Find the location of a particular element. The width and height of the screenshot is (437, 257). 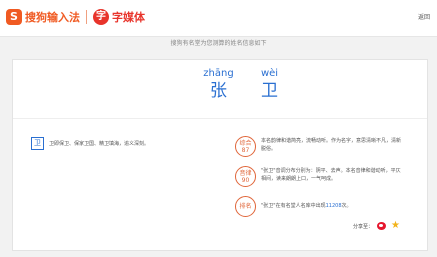

sogou-logo-icon: S is located at coordinates (14, 17).